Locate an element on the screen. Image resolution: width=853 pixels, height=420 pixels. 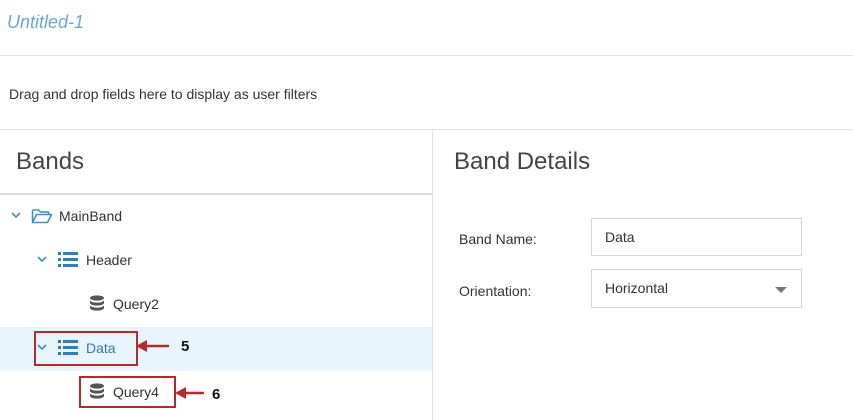
orientation-selected-value: Horizontal is located at coordinates (637, 288).